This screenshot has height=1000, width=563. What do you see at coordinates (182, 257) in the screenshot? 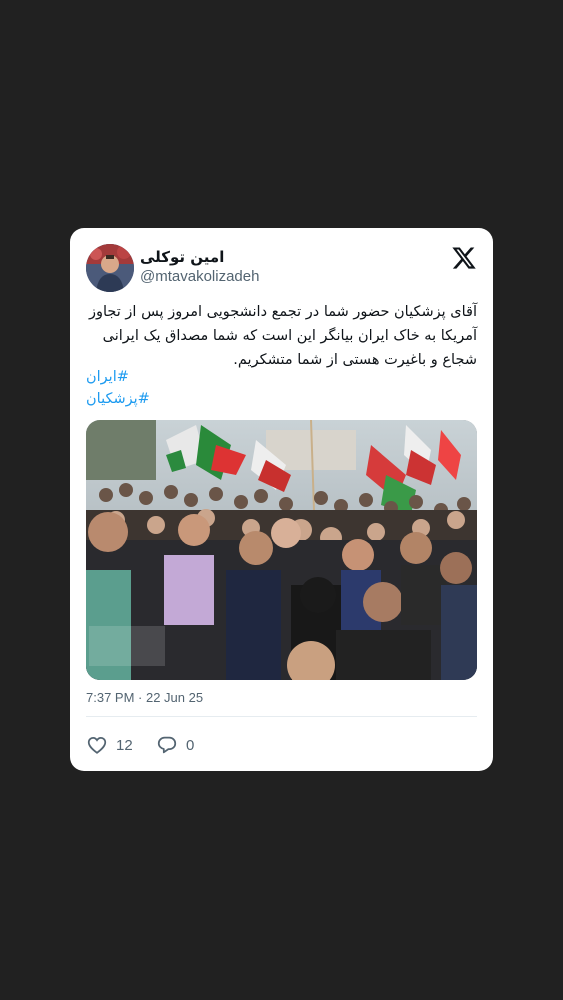
I see `author-display-name: امین توکلی` at bounding box center [182, 257].